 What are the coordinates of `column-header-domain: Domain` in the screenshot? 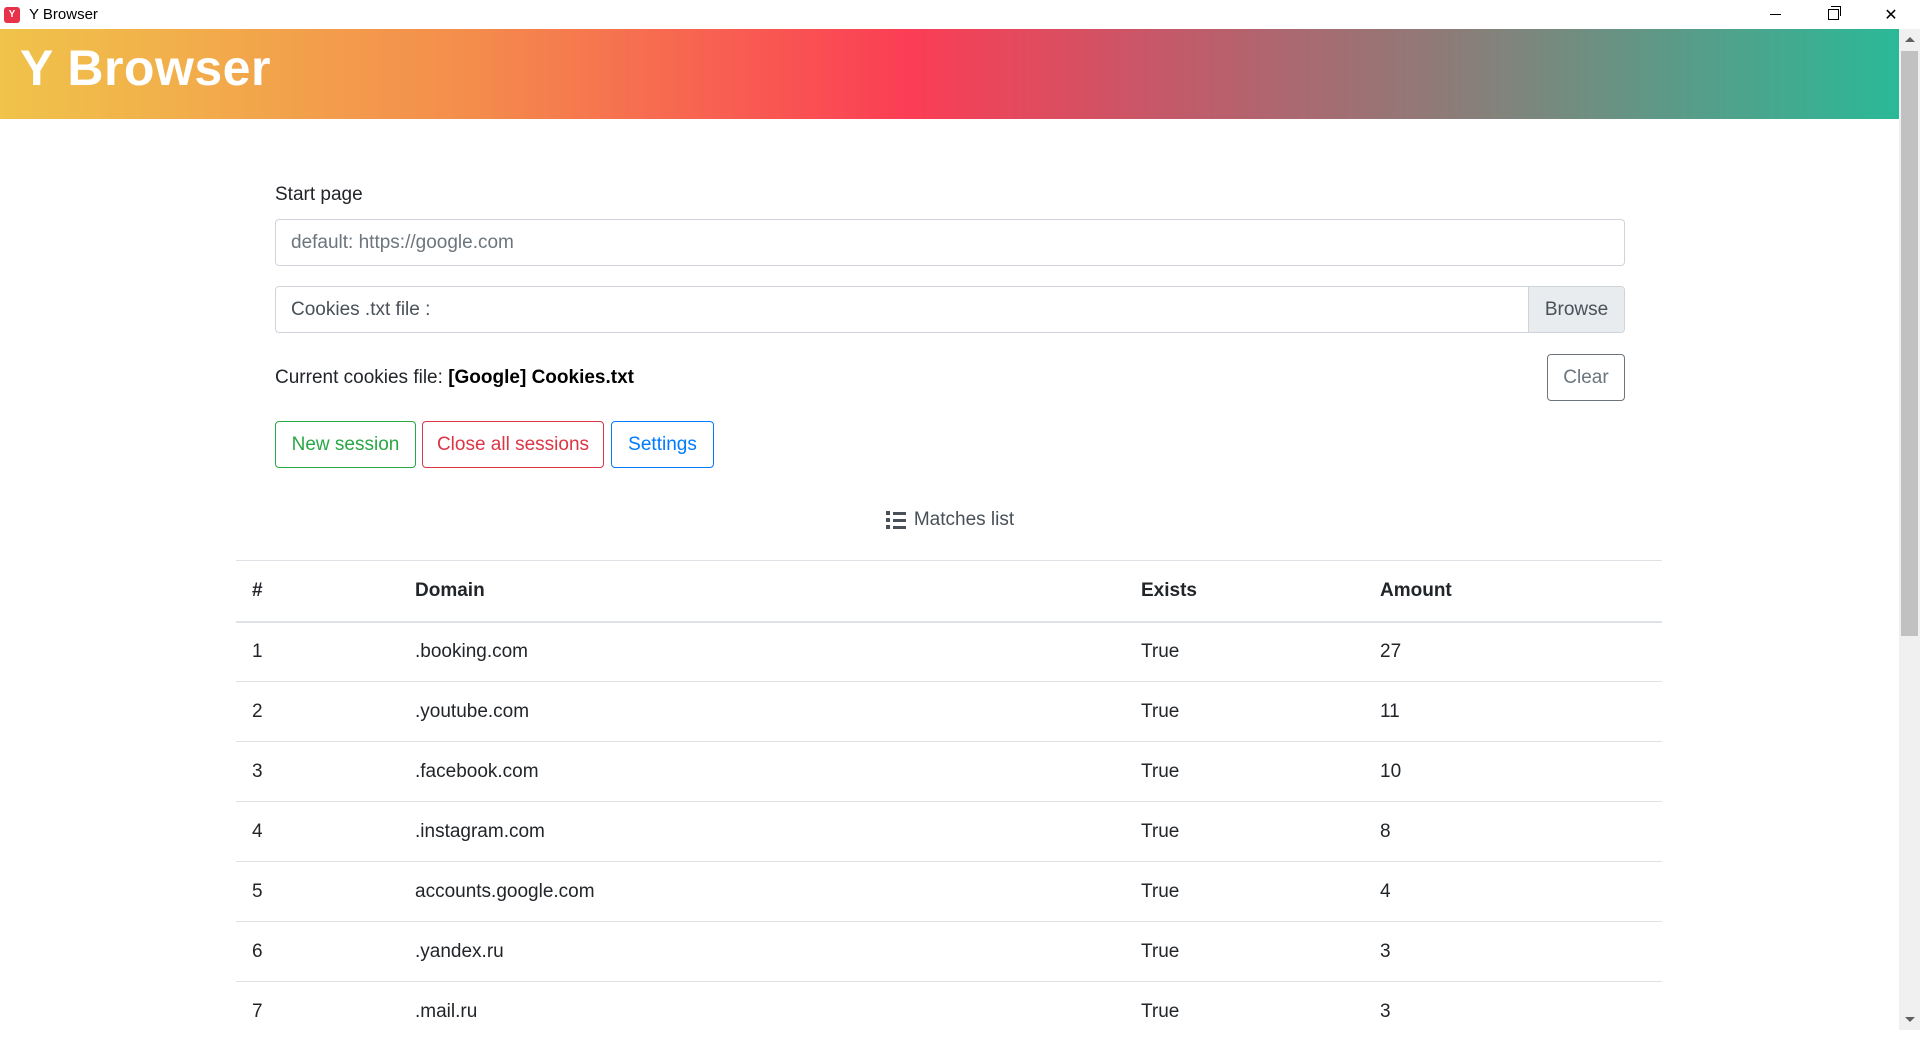 It's located at (762, 591).